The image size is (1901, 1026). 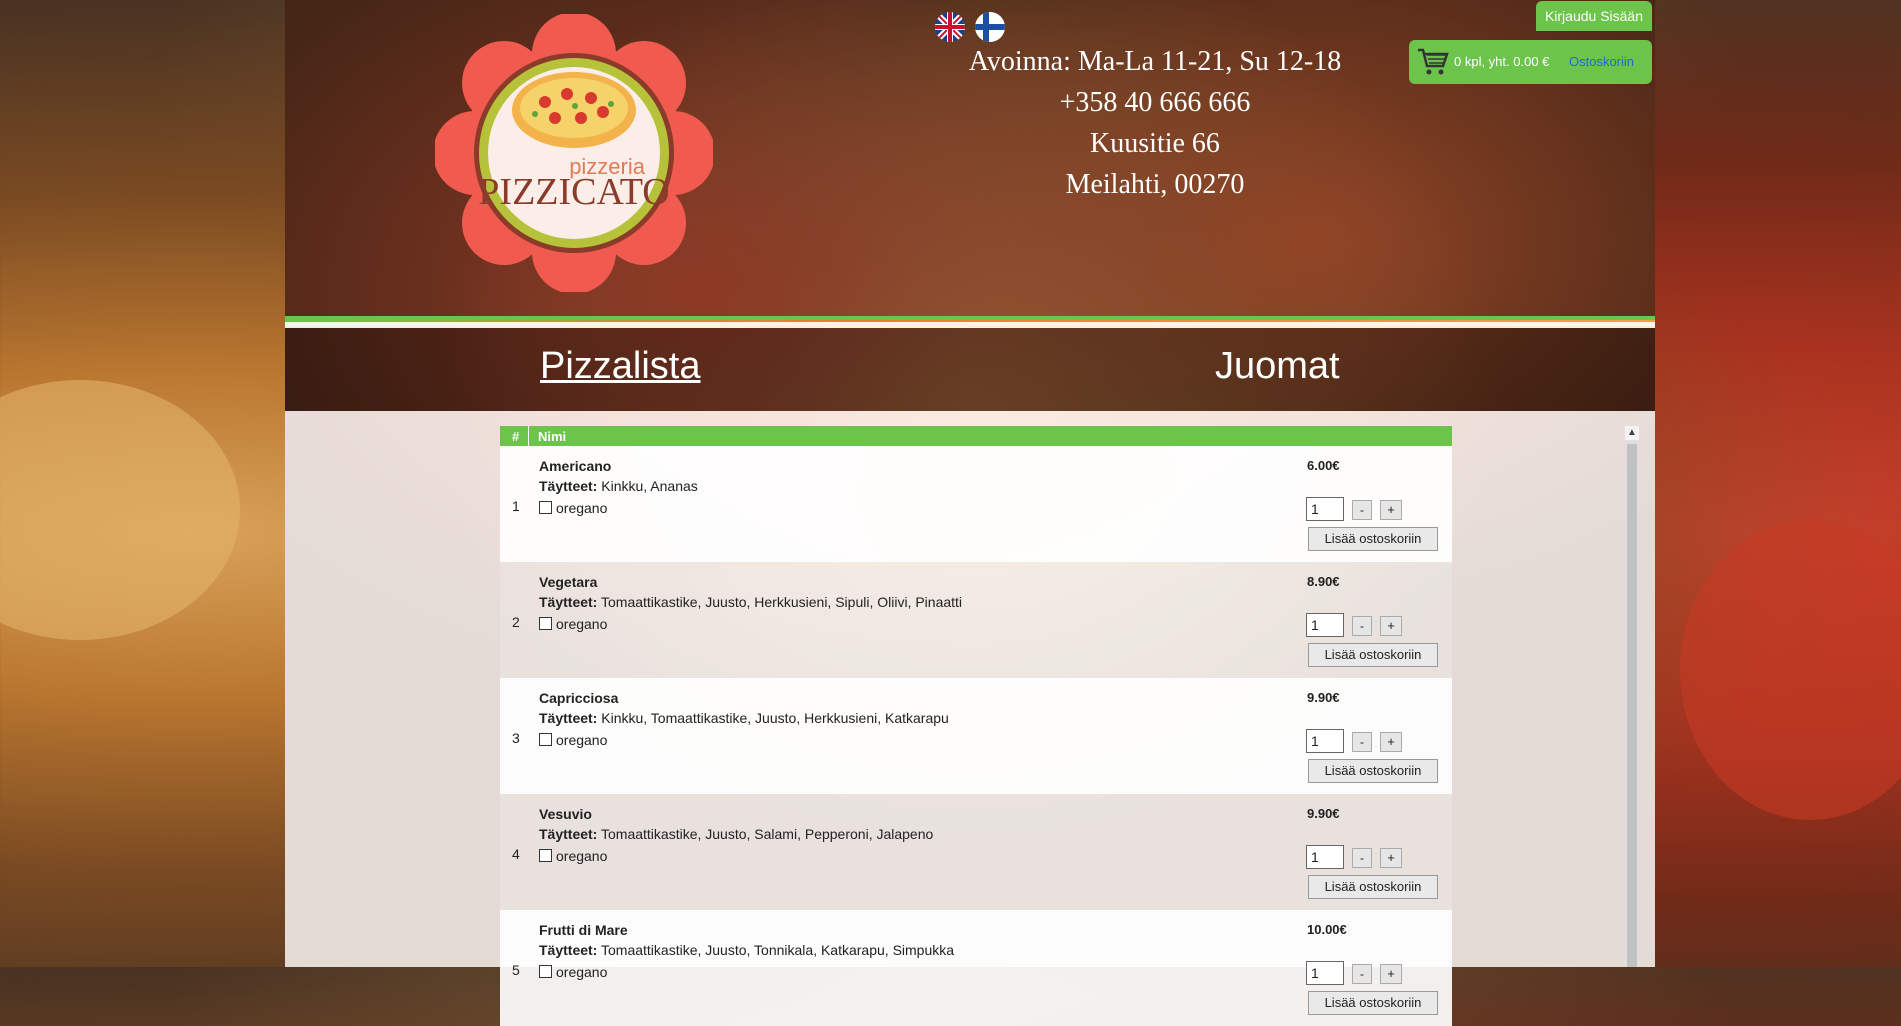 I want to click on scroll-up-icon: ▲, so click(x=1632, y=433).